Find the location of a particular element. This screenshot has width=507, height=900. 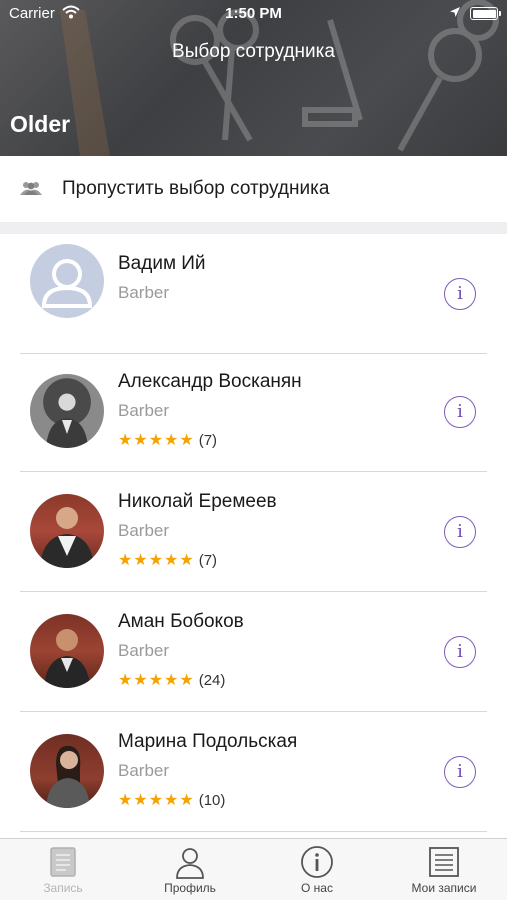

staff-item-voskanyan: Александр Восканян Barber ★★★★★ (7) i is located at coordinates (253, 412).